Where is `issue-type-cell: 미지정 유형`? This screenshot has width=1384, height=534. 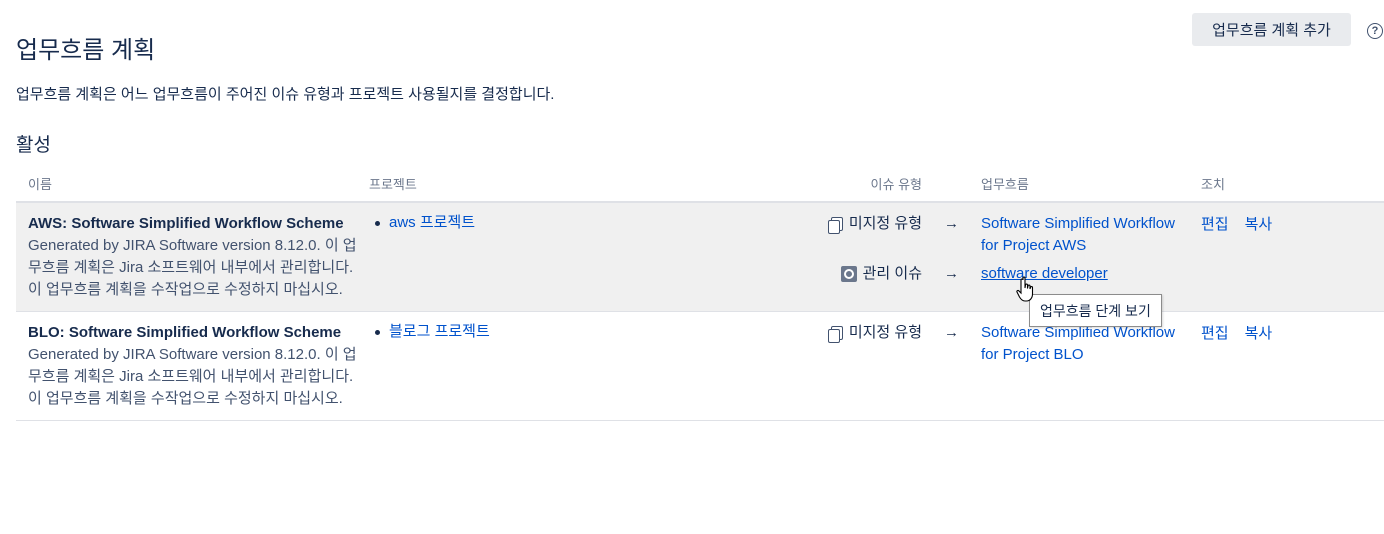
issue-type-cell: 미지정 유형 is located at coordinates (804, 366).